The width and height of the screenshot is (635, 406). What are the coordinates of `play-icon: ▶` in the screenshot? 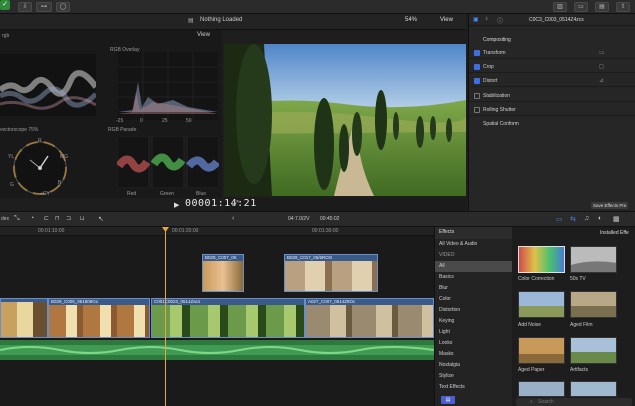 It's located at (176, 205).